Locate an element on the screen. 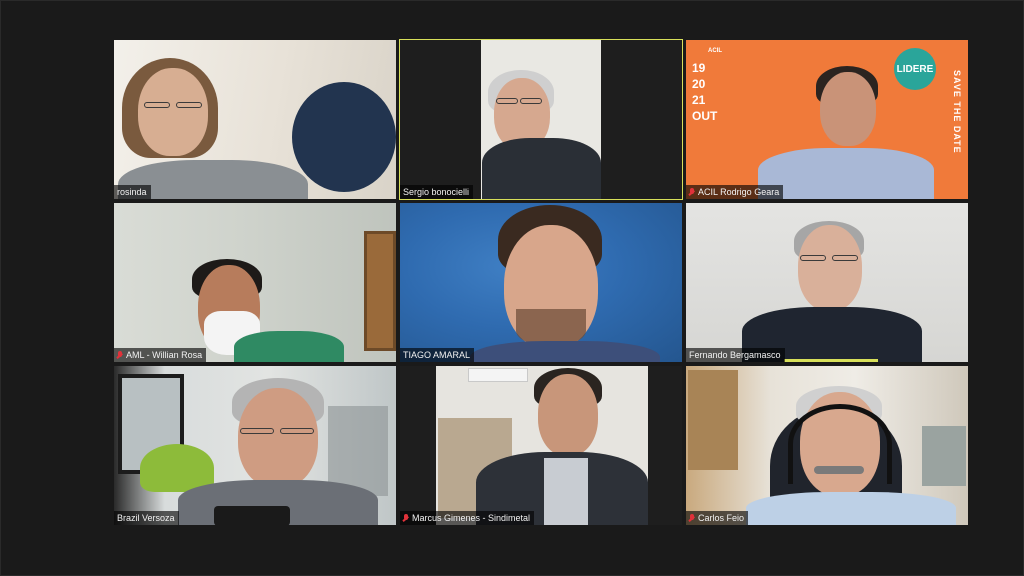 Image resolution: width=1024 pixels, height=576 pixels. blue-cushion is located at coordinates (344, 137).